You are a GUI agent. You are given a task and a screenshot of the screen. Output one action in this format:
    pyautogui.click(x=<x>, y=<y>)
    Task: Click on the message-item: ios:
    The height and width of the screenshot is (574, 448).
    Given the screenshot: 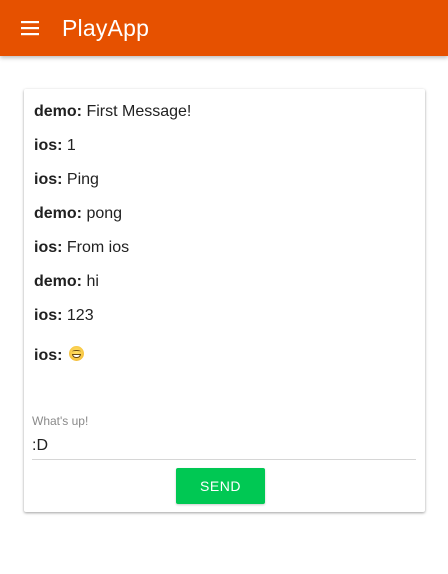 What is the action you would take?
    pyautogui.click(x=224, y=359)
    